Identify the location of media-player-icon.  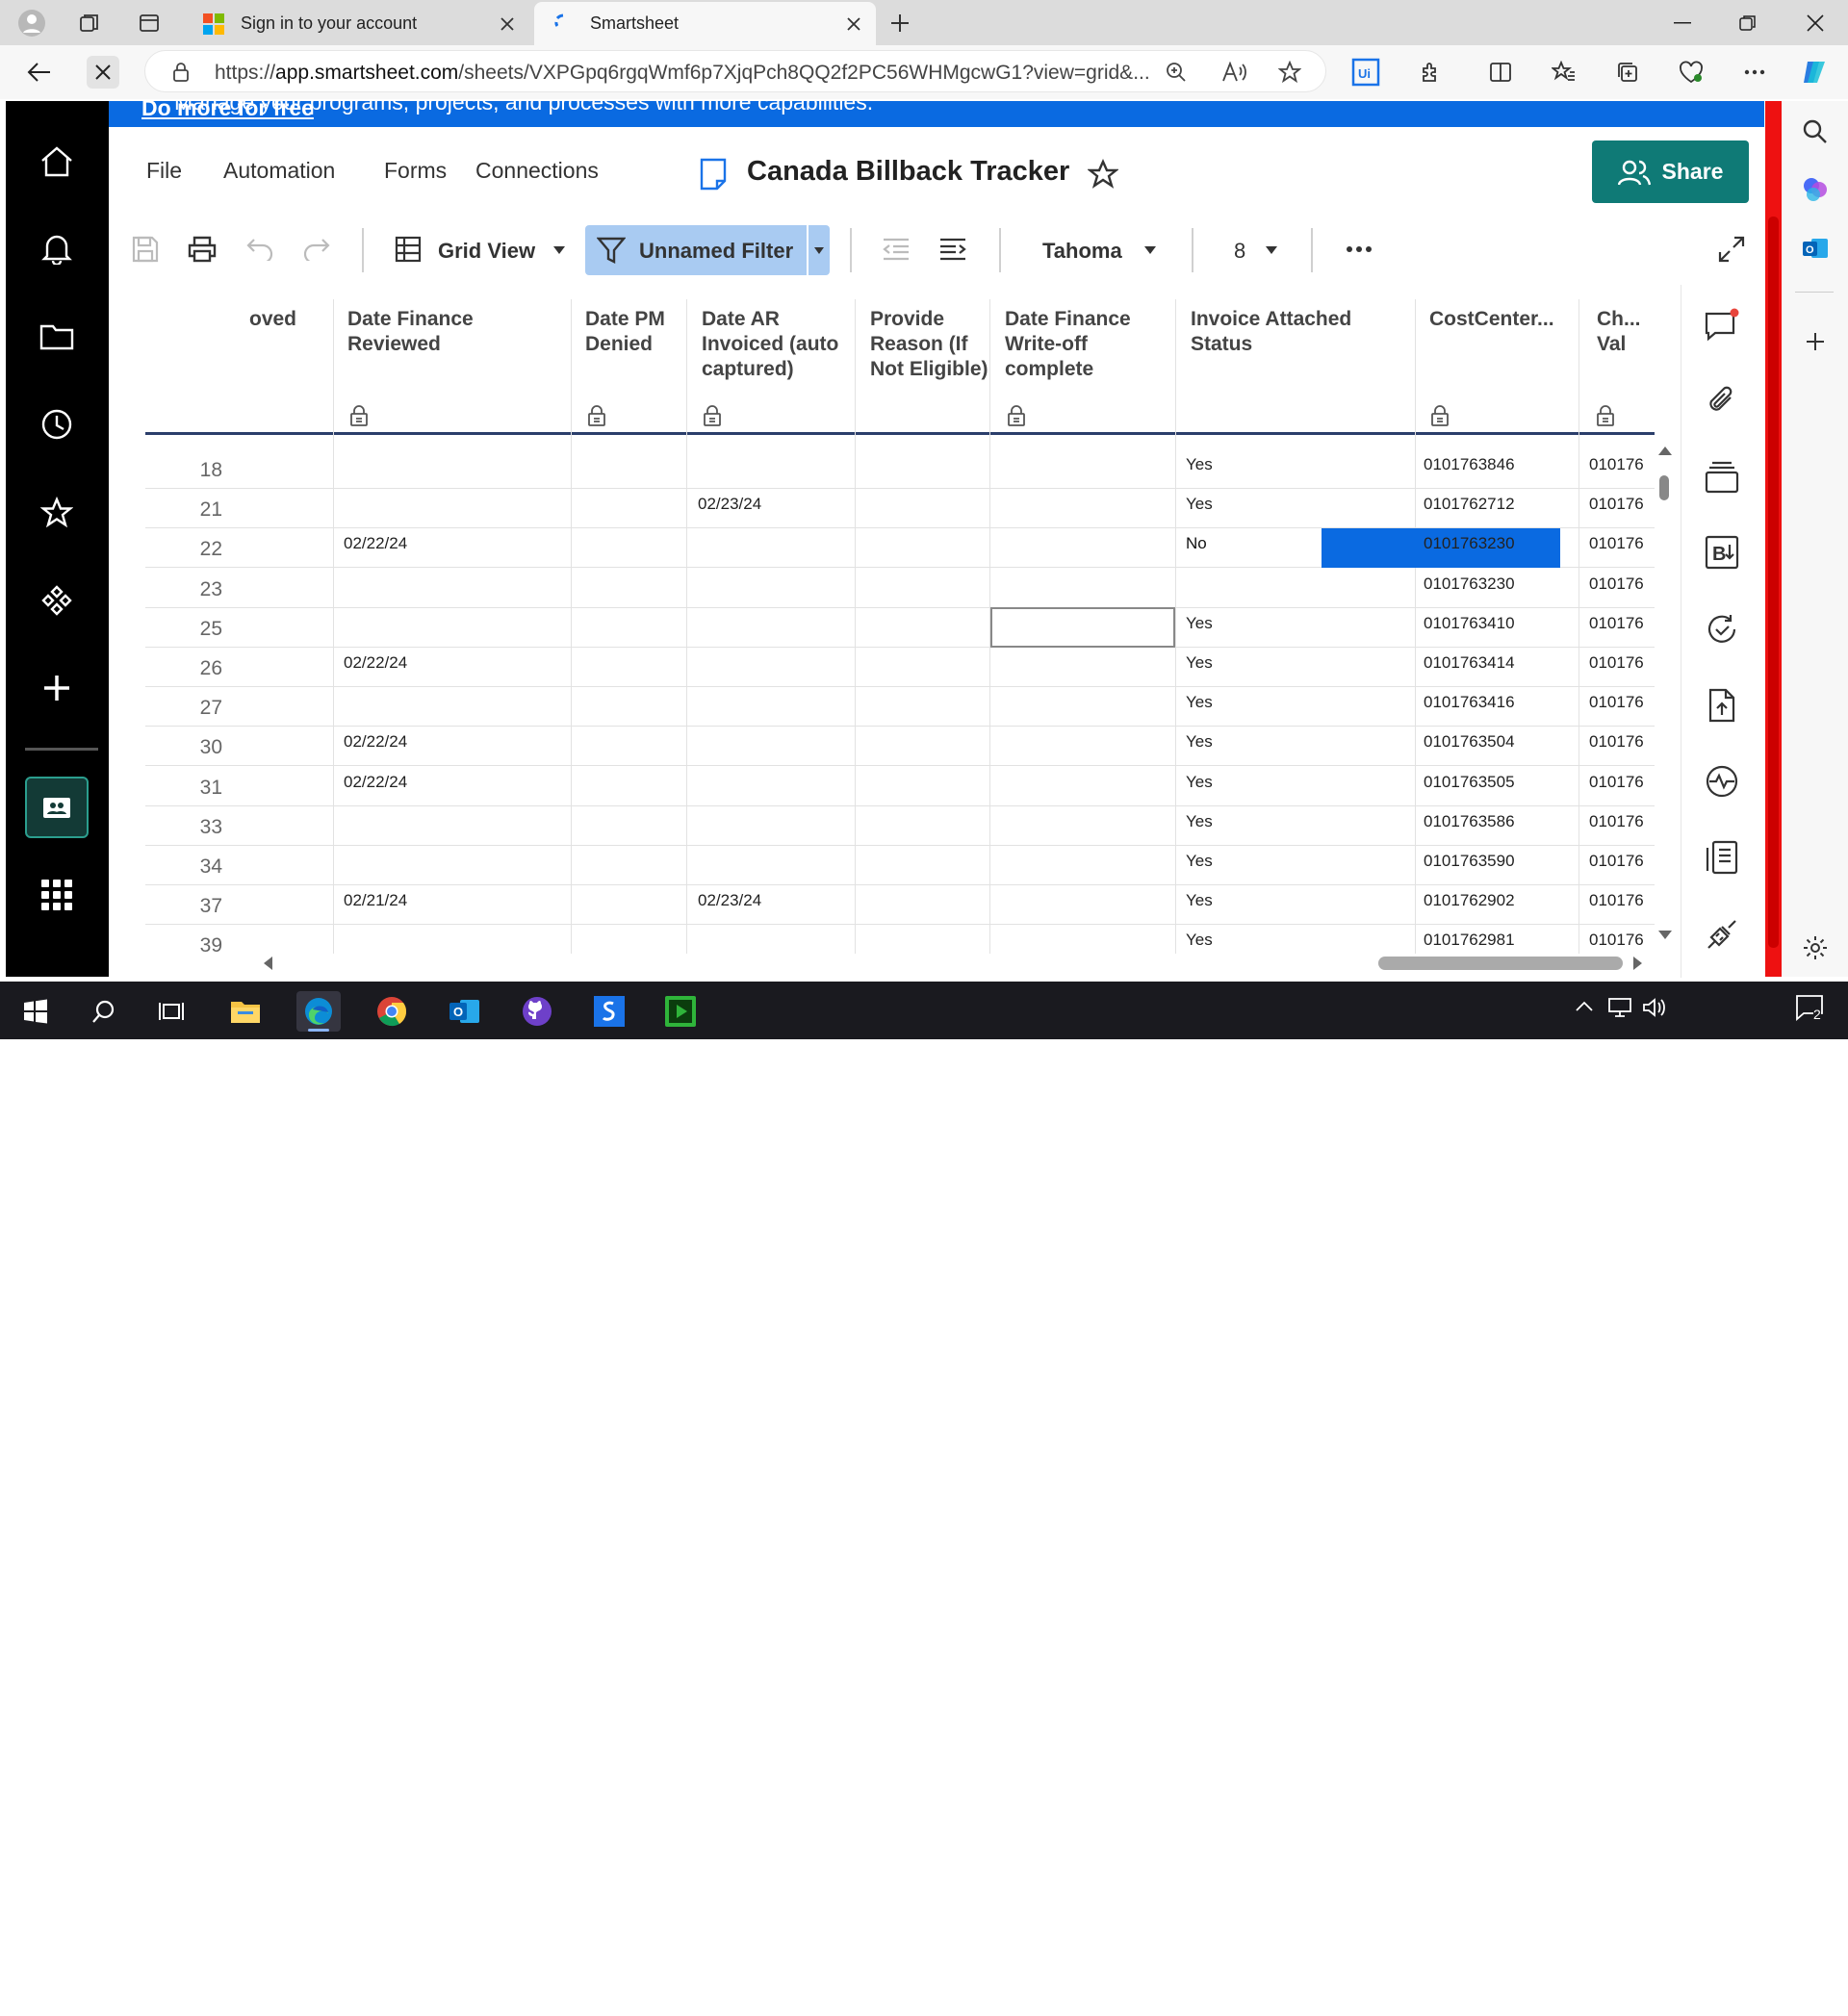
(680, 1011).